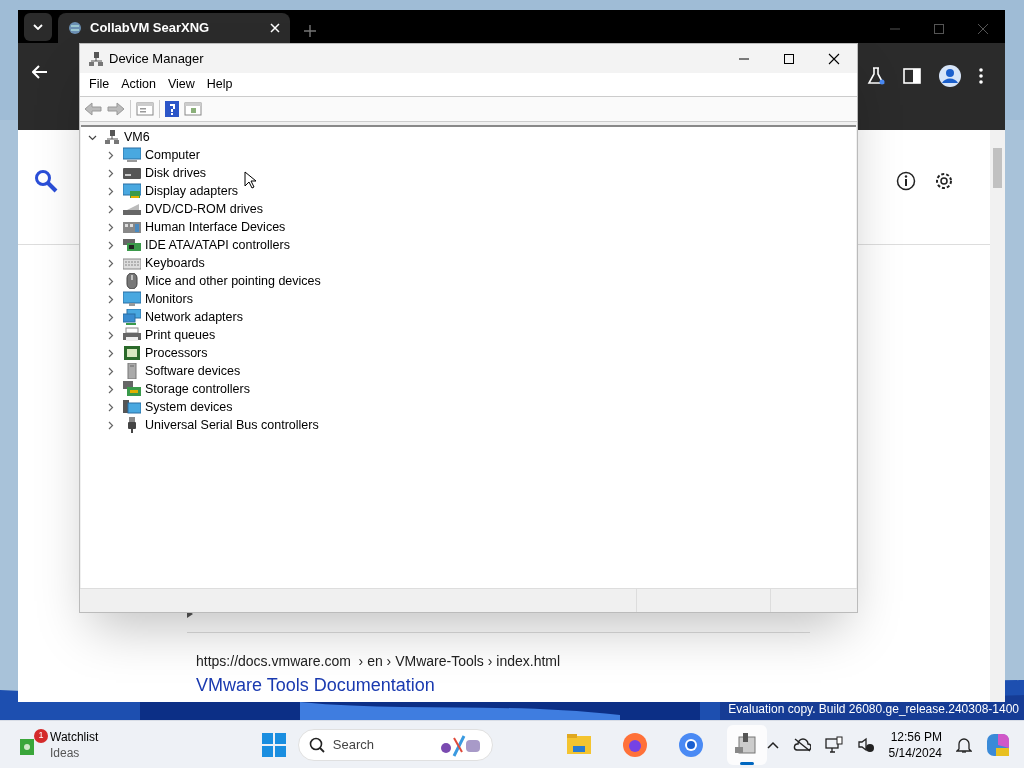  I want to click on tree-item: Mice and other pointing devices, so click(233, 281).